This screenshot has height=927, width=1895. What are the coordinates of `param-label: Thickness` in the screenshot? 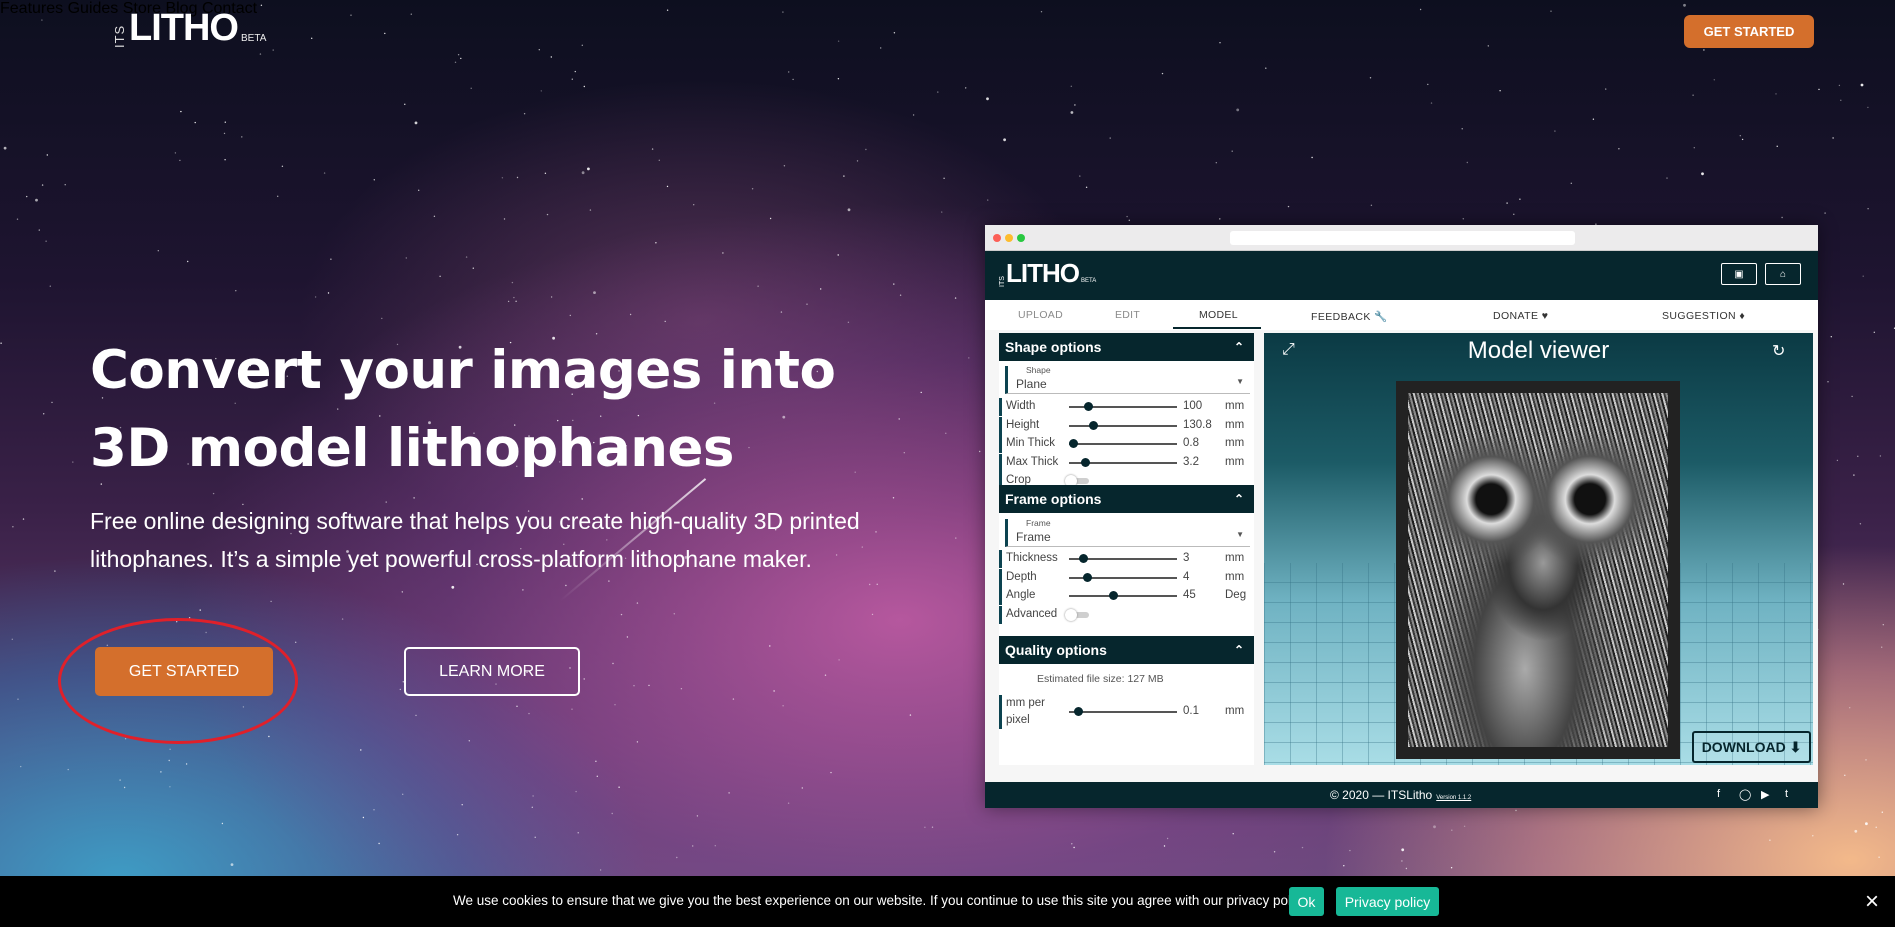 It's located at (1032, 558).